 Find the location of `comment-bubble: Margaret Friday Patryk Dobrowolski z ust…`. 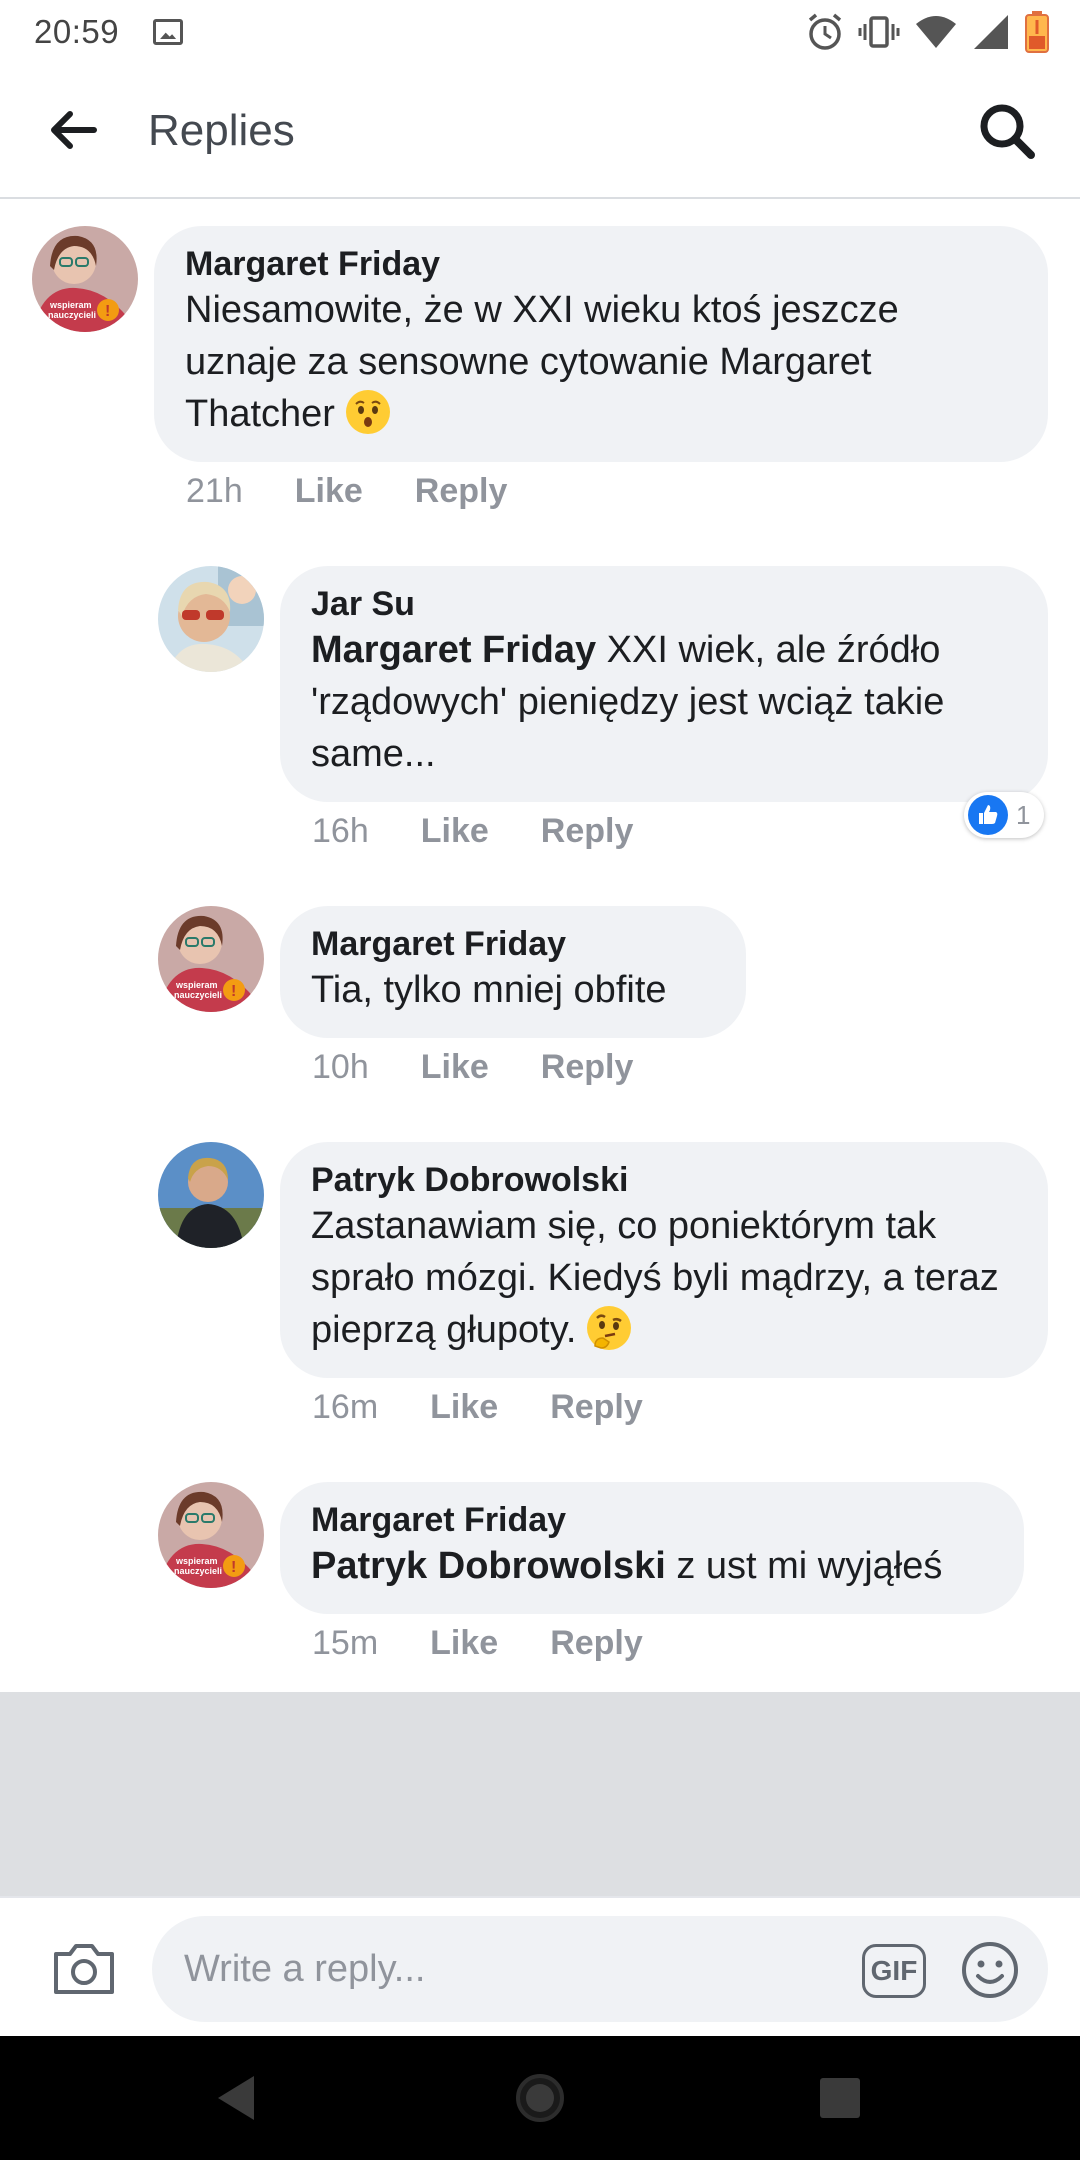

comment-bubble: Margaret Friday Patryk Dobrowolski z ust… is located at coordinates (652, 1548).